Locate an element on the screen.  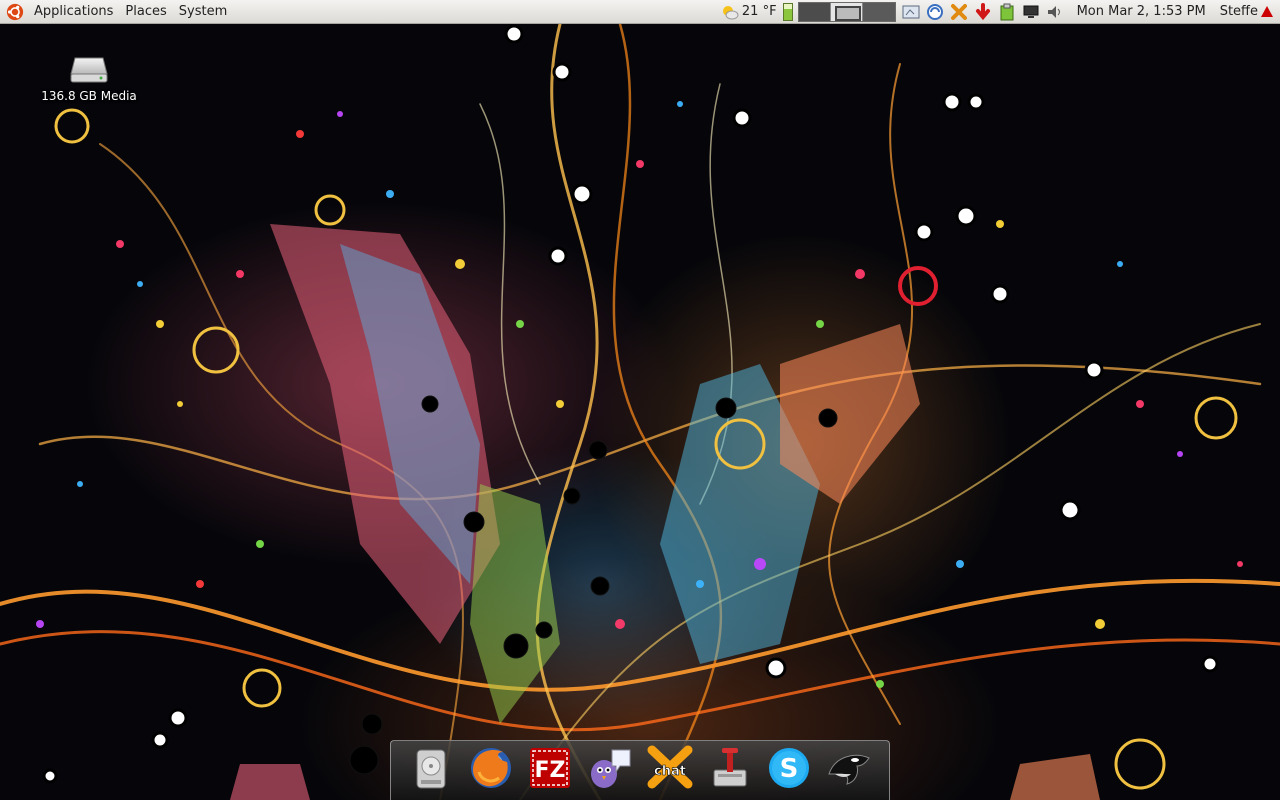
applications-menu: Applications is located at coordinates (73, 12).